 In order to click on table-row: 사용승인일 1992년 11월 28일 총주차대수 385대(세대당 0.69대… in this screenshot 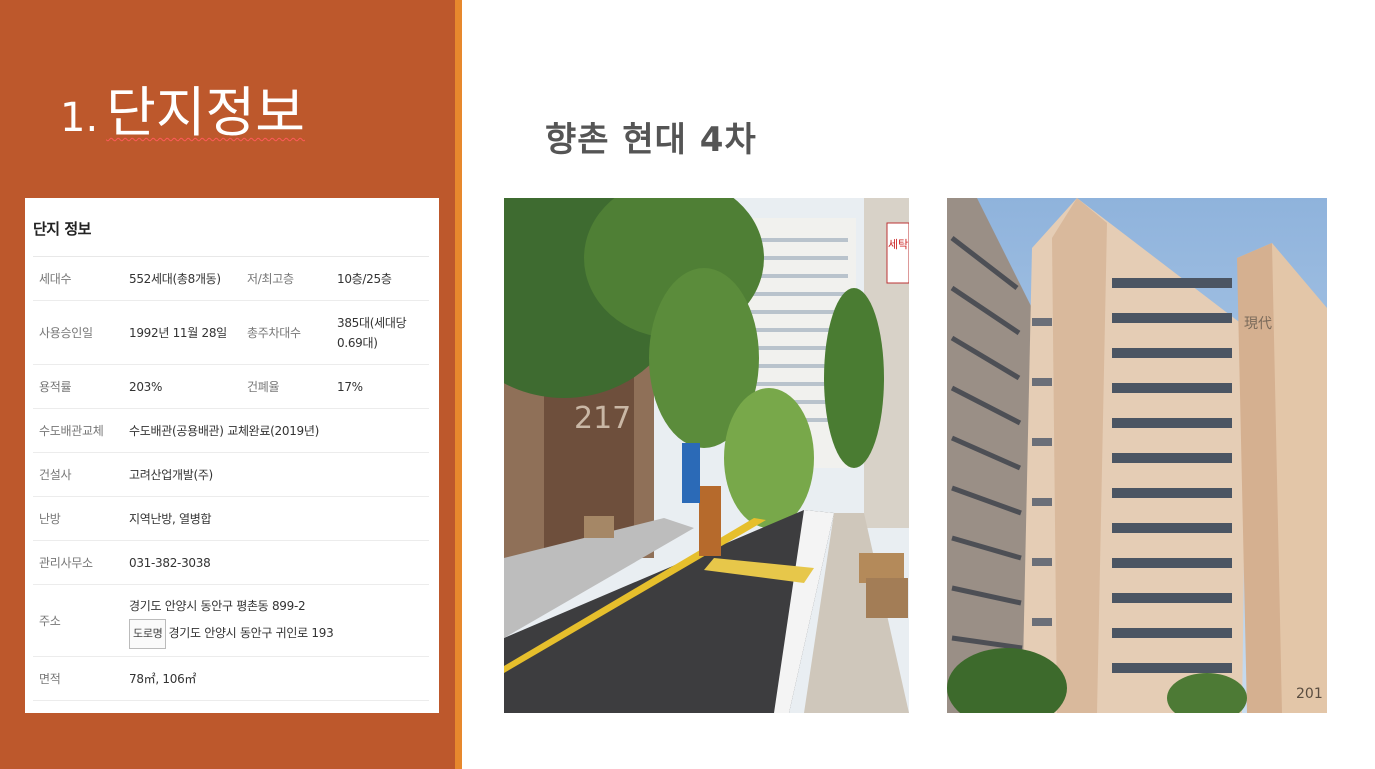, I will do `click(231, 332)`.